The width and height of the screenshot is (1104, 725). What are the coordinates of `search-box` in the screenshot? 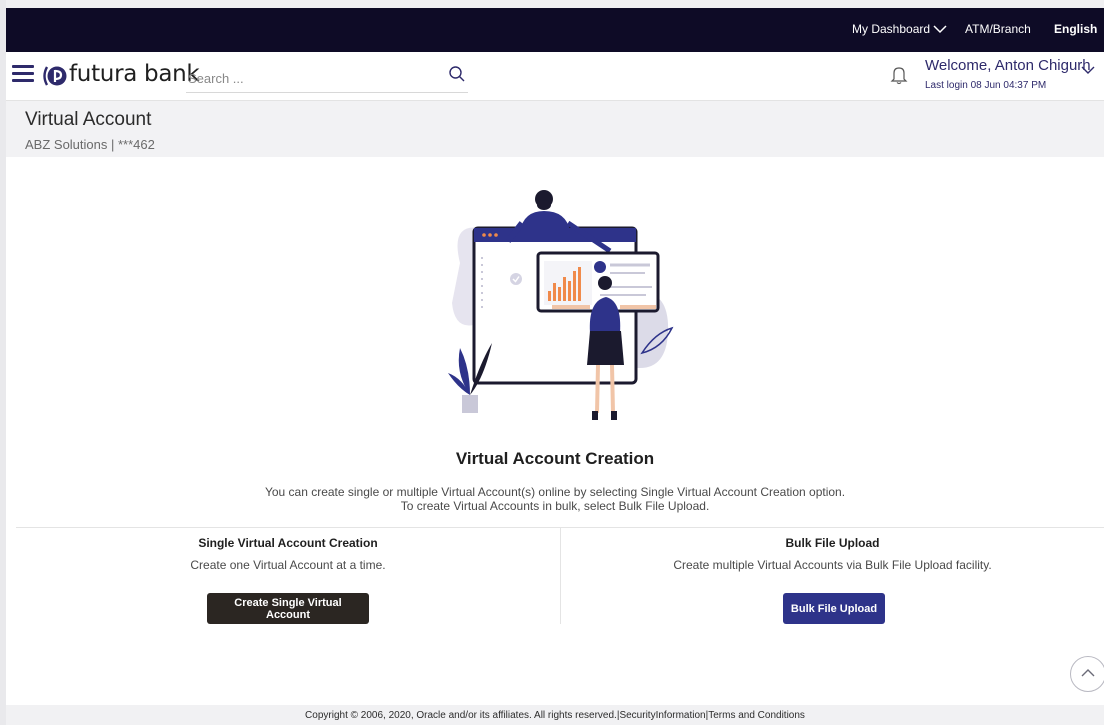 It's located at (327, 77).